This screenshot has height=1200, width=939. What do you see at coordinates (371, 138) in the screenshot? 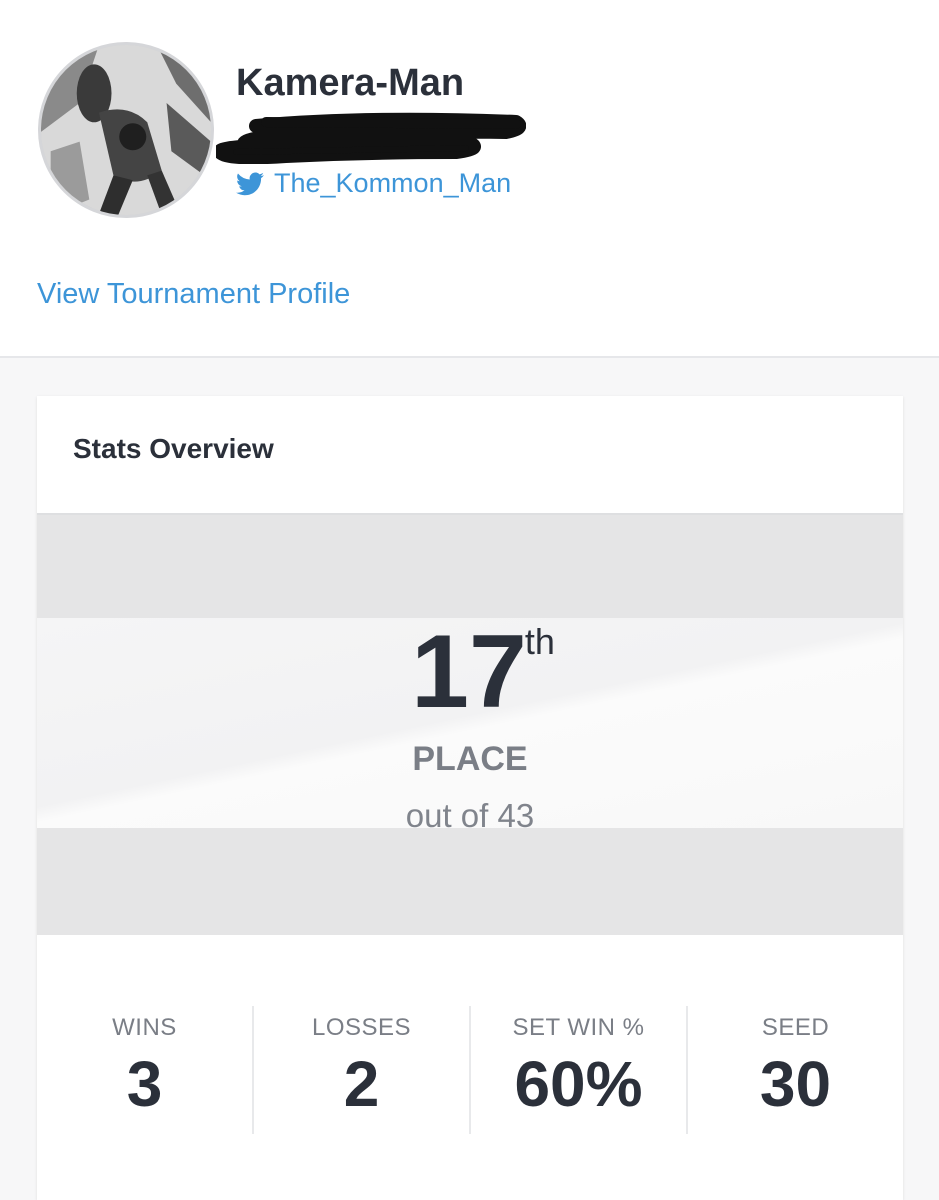
I see `redacted-text-scribble` at bounding box center [371, 138].